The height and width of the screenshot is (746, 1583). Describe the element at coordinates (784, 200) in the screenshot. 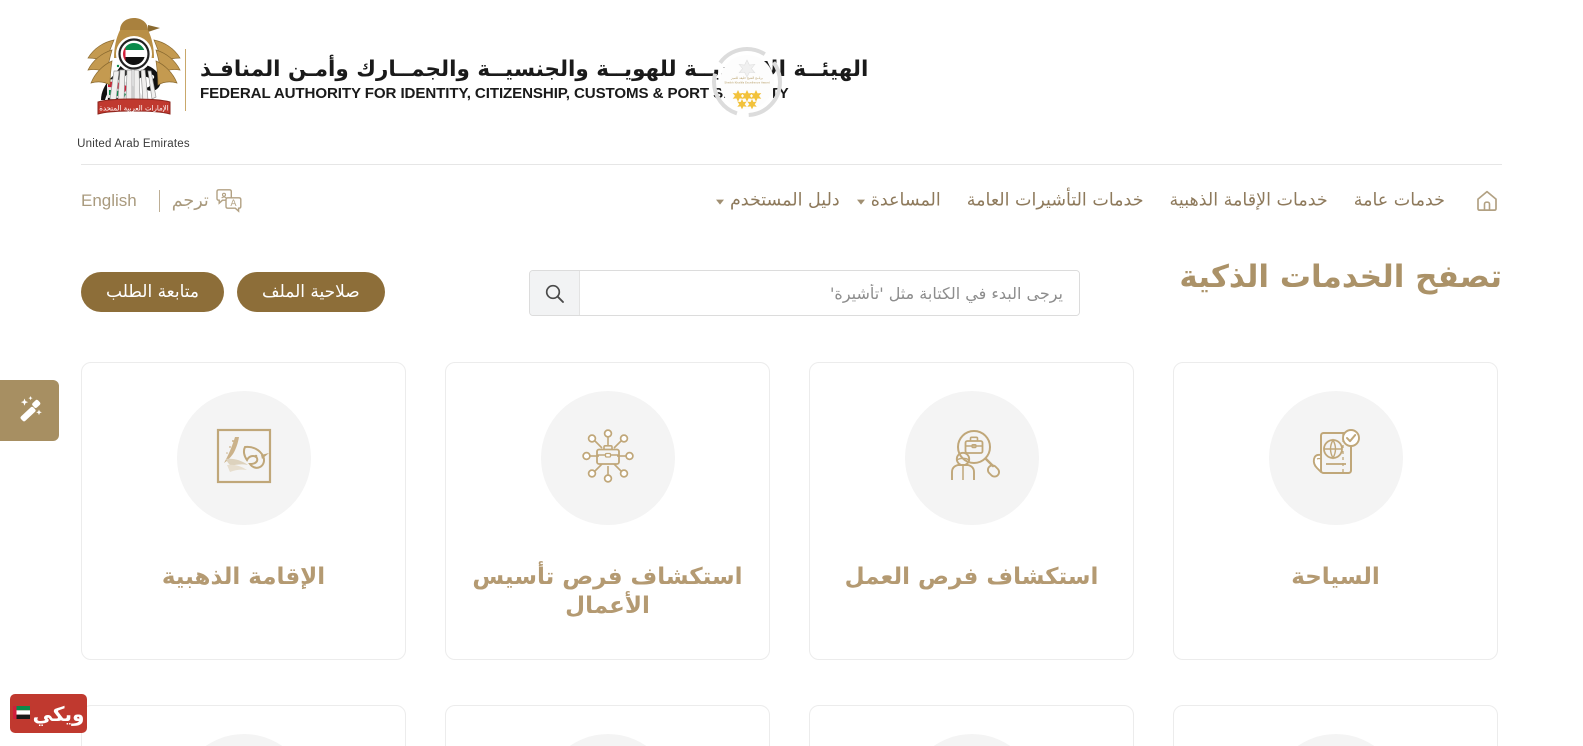

I see `nav-label: دليل المستخدم` at that location.